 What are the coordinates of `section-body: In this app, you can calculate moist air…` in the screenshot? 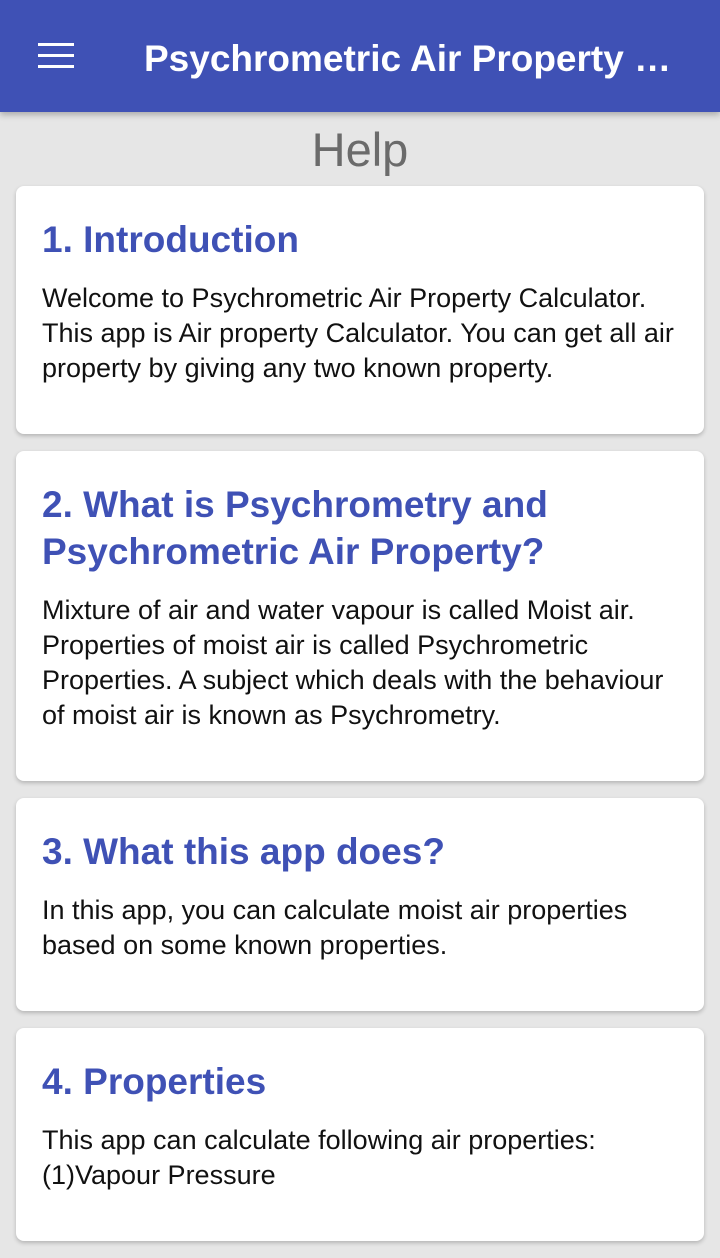 It's located at (335, 927).